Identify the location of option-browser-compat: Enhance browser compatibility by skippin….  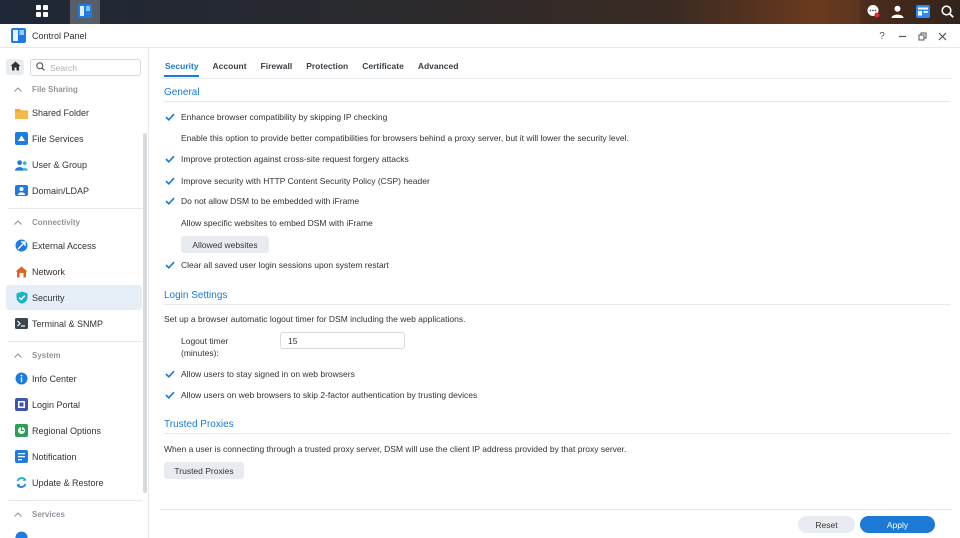
(275, 117).